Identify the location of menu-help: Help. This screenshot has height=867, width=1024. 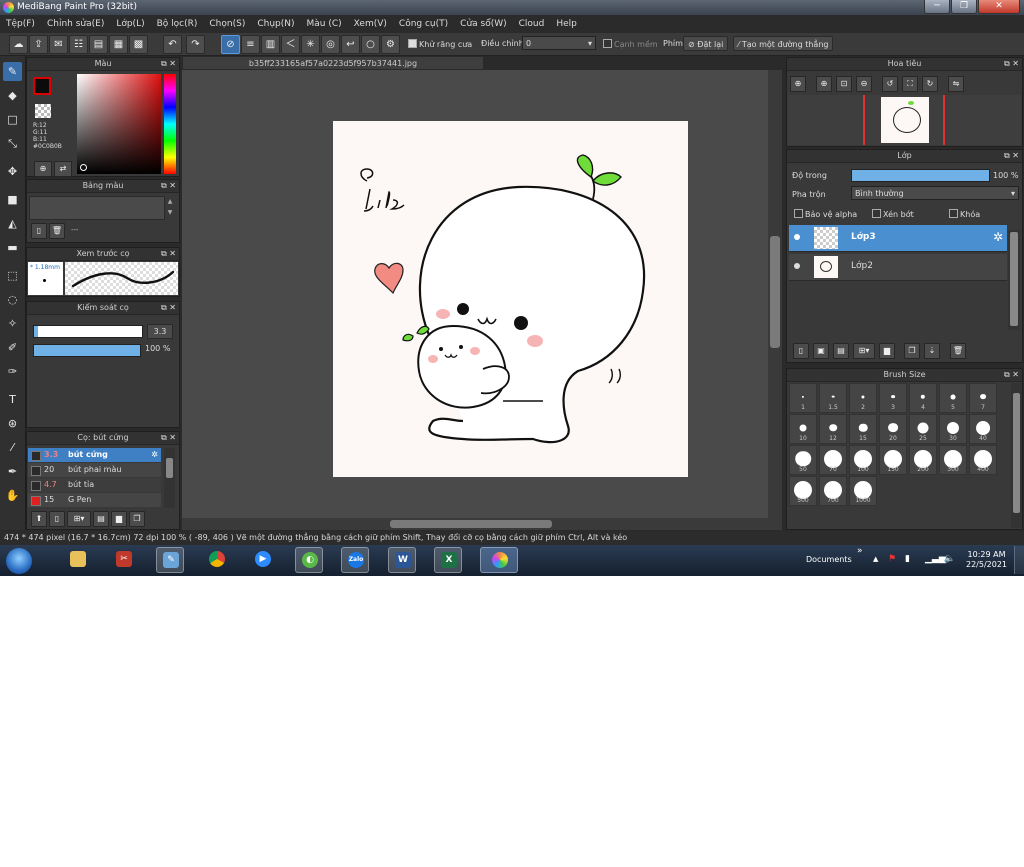
(566, 24).